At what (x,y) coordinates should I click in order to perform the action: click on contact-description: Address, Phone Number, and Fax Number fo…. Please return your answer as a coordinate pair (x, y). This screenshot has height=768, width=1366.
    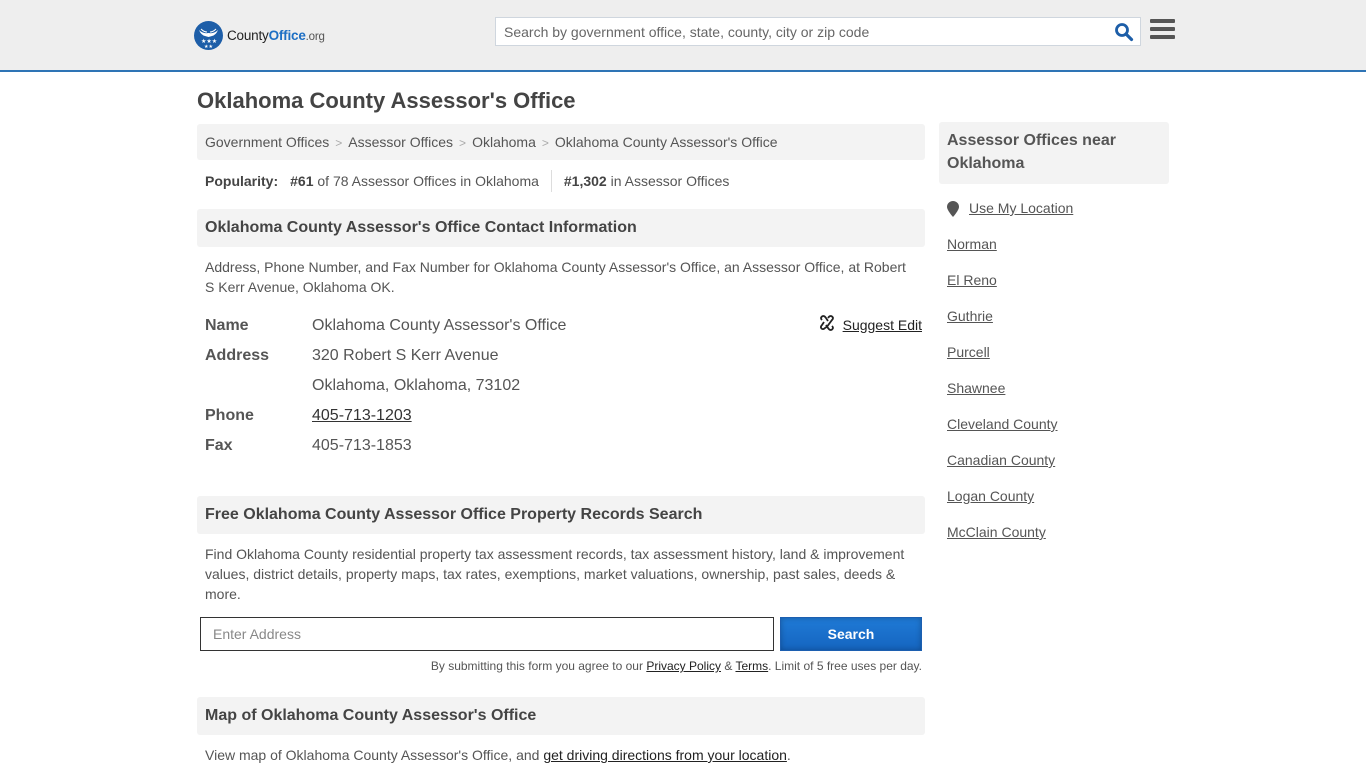
    Looking at the image, I should click on (555, 277).